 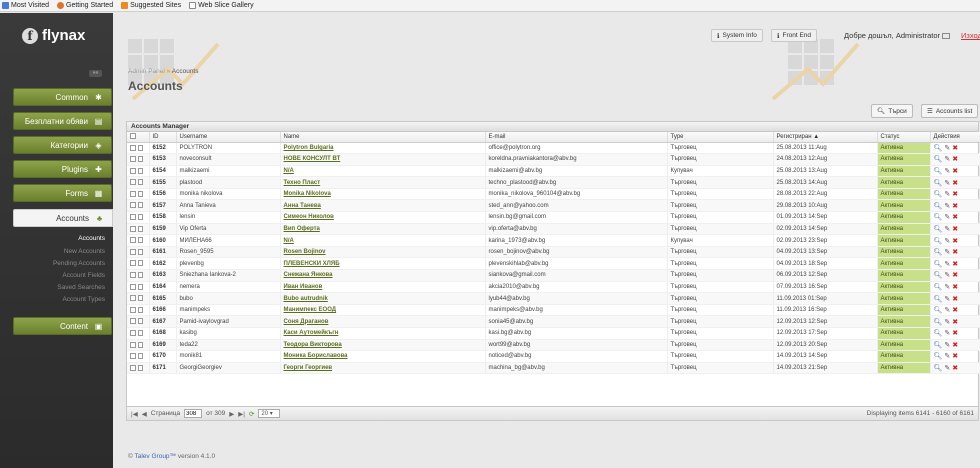 What do you see at coordinates (383, 321) in the screenshot?
I see `account-name-link: Соня Драганов` at bounding box center [383, 321].